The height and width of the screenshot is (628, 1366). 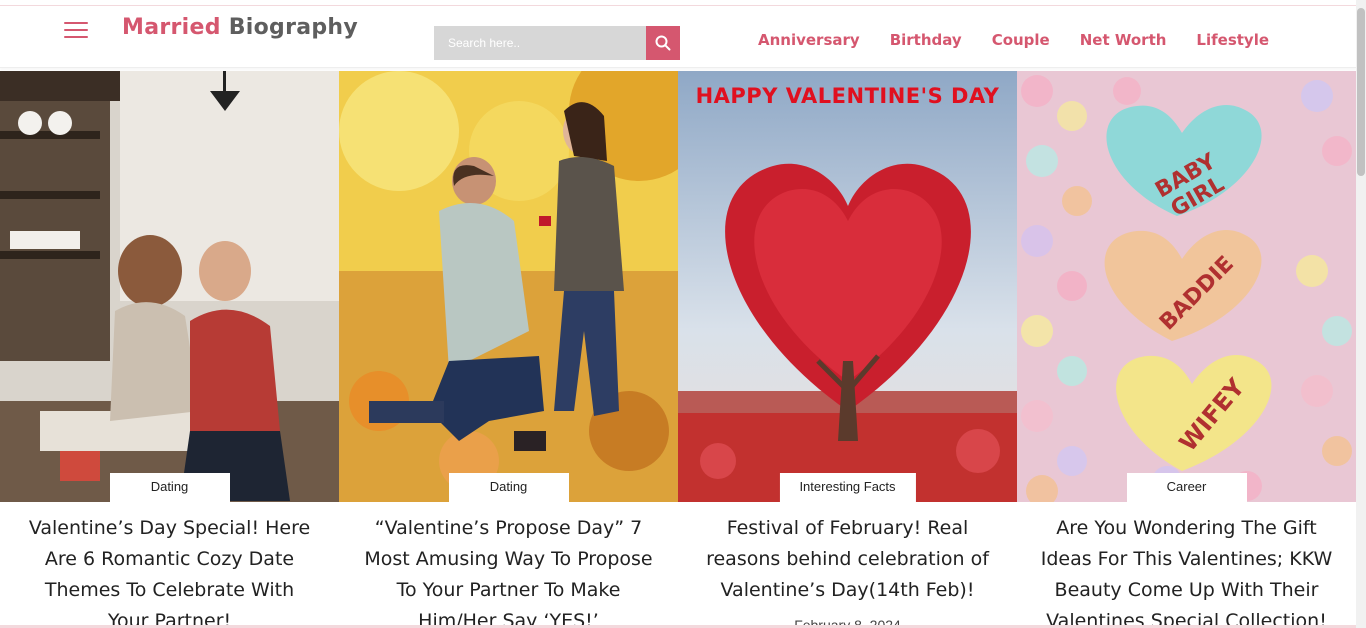 I want to click on search-button, so click(x=663, y=43).